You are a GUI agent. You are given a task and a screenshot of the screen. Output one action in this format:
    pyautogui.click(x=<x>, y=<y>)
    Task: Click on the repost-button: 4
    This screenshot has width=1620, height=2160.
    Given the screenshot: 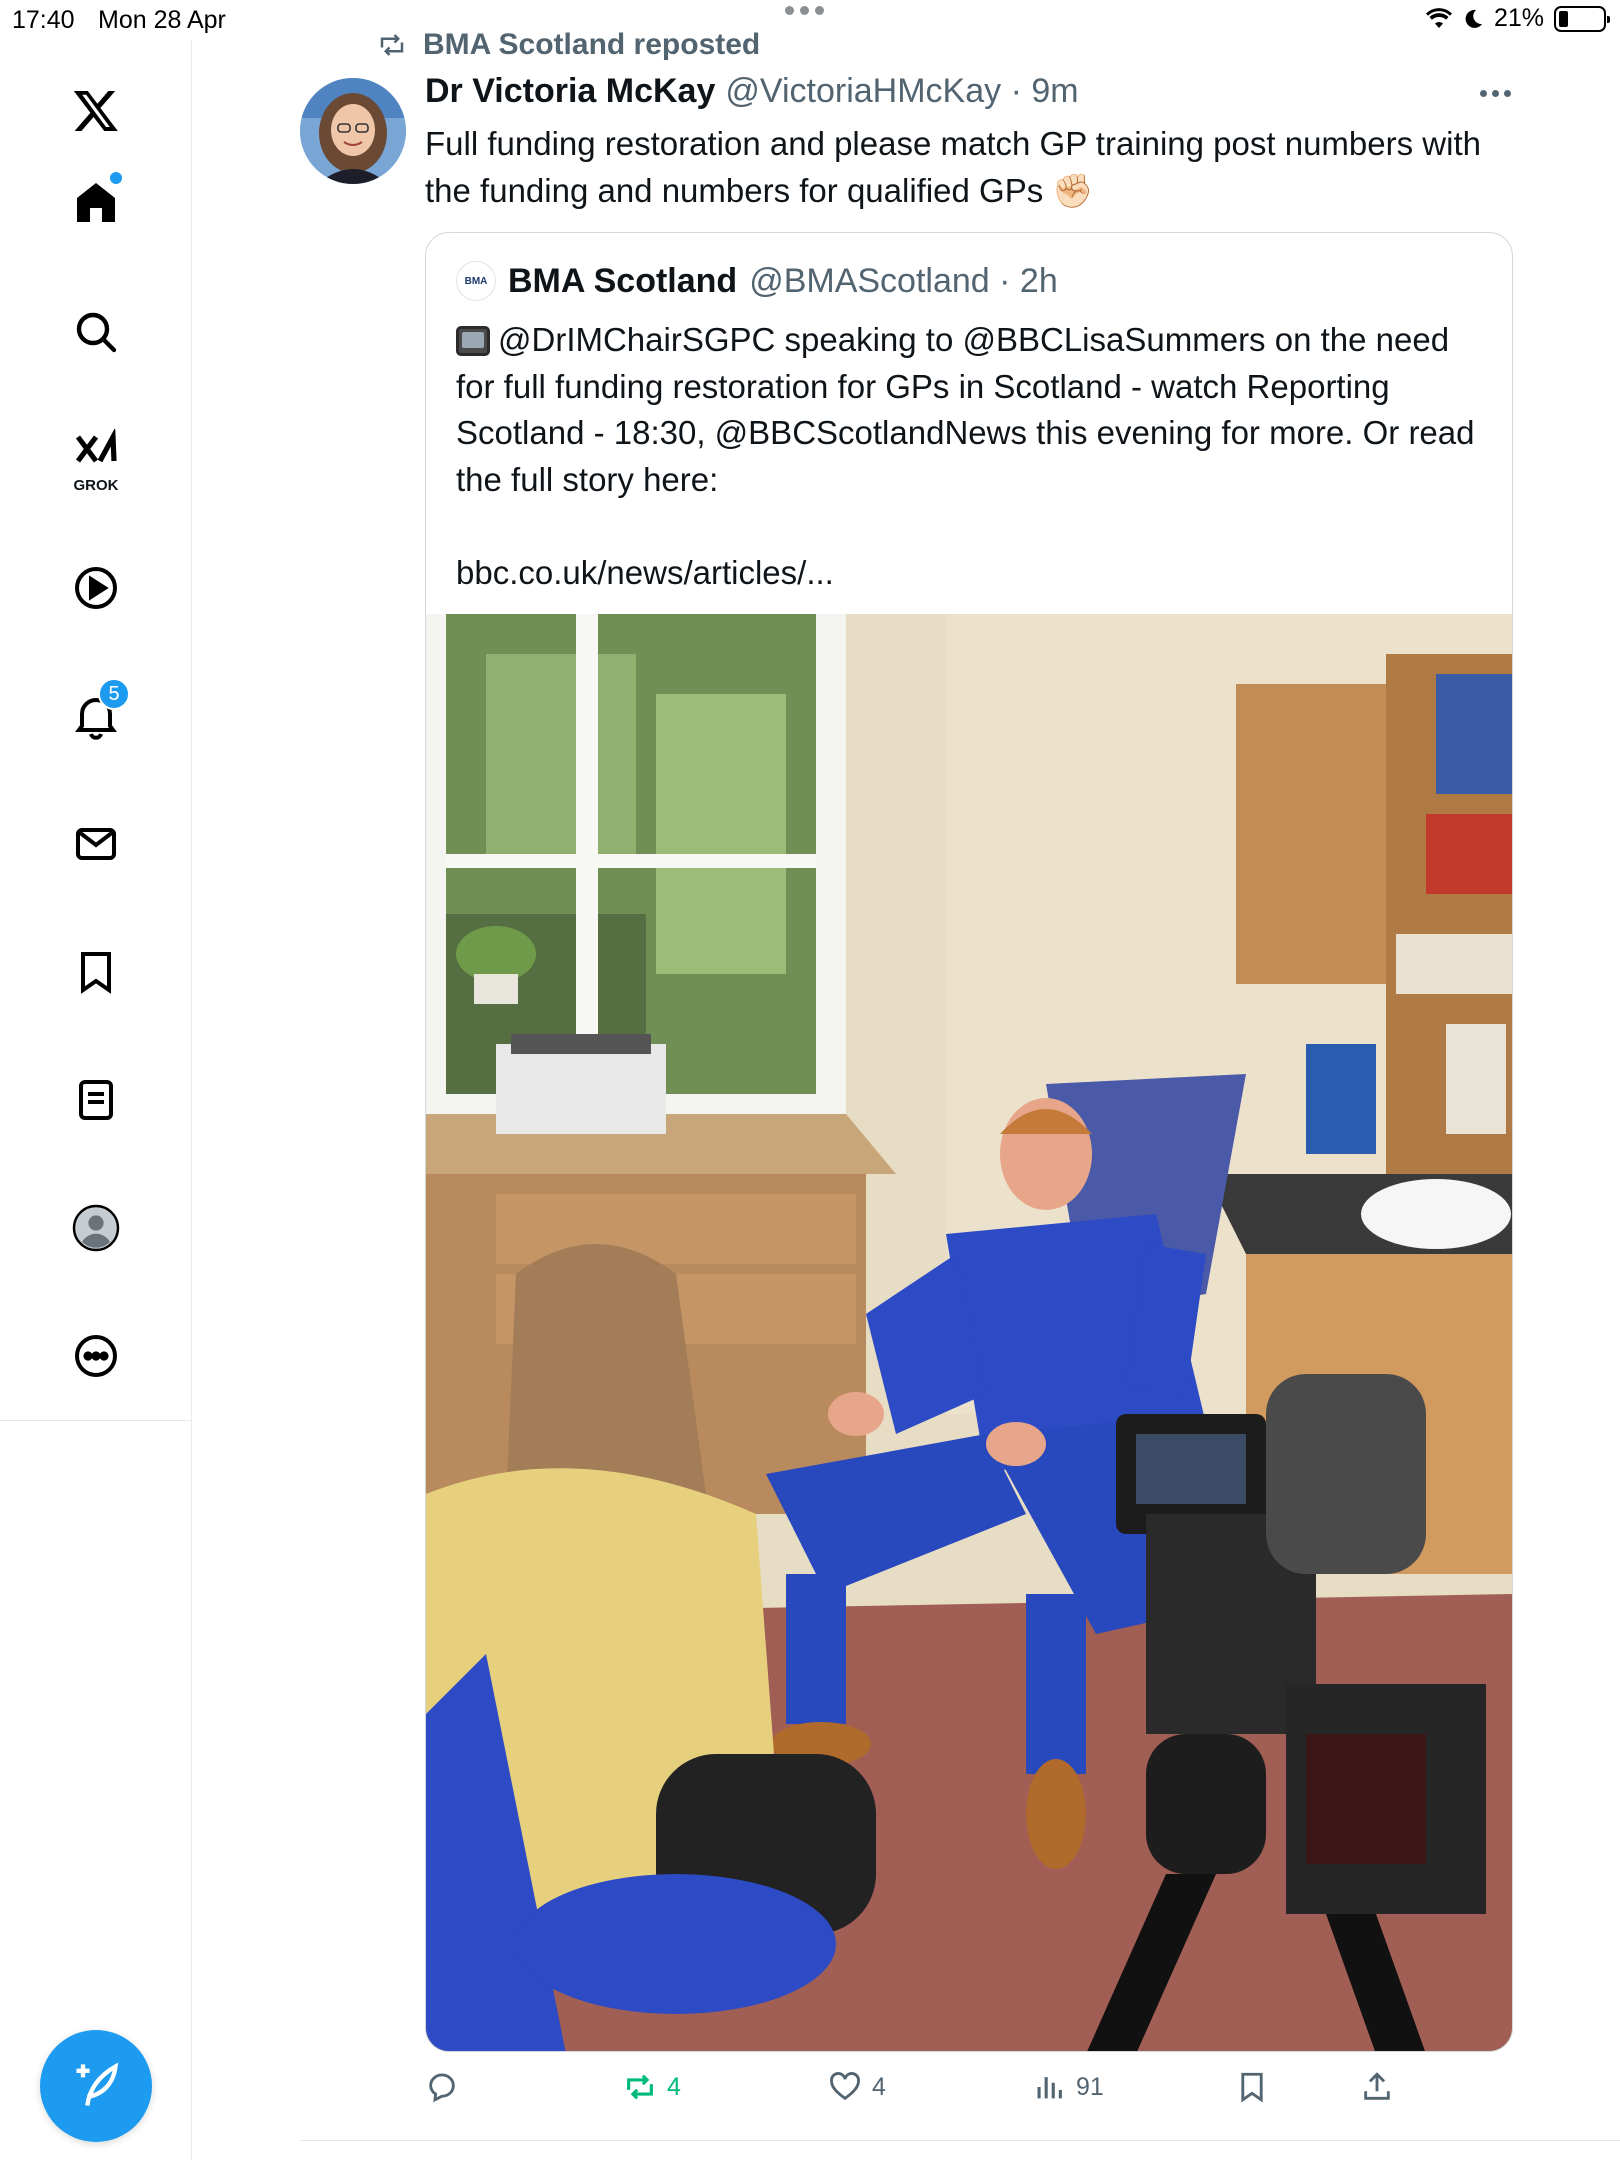 What is the action you would take?
    pyautogui.click(x=652, y=2087)
    